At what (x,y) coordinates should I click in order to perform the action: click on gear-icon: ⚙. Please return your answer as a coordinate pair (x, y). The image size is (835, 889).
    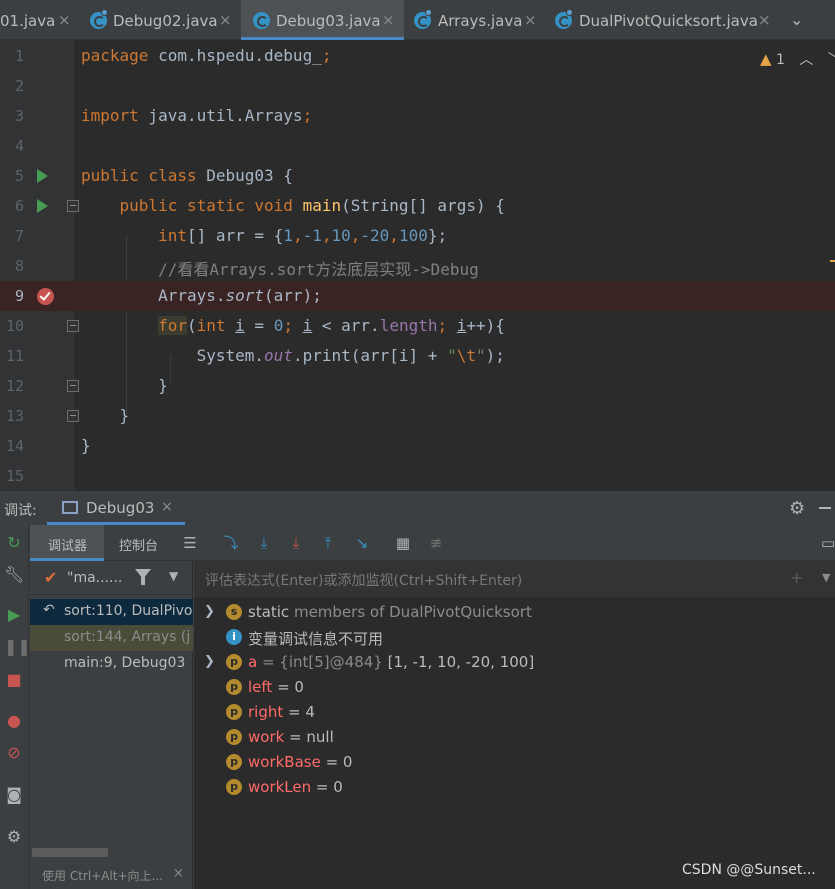
    Looking at the image, I should click on (797, 508).